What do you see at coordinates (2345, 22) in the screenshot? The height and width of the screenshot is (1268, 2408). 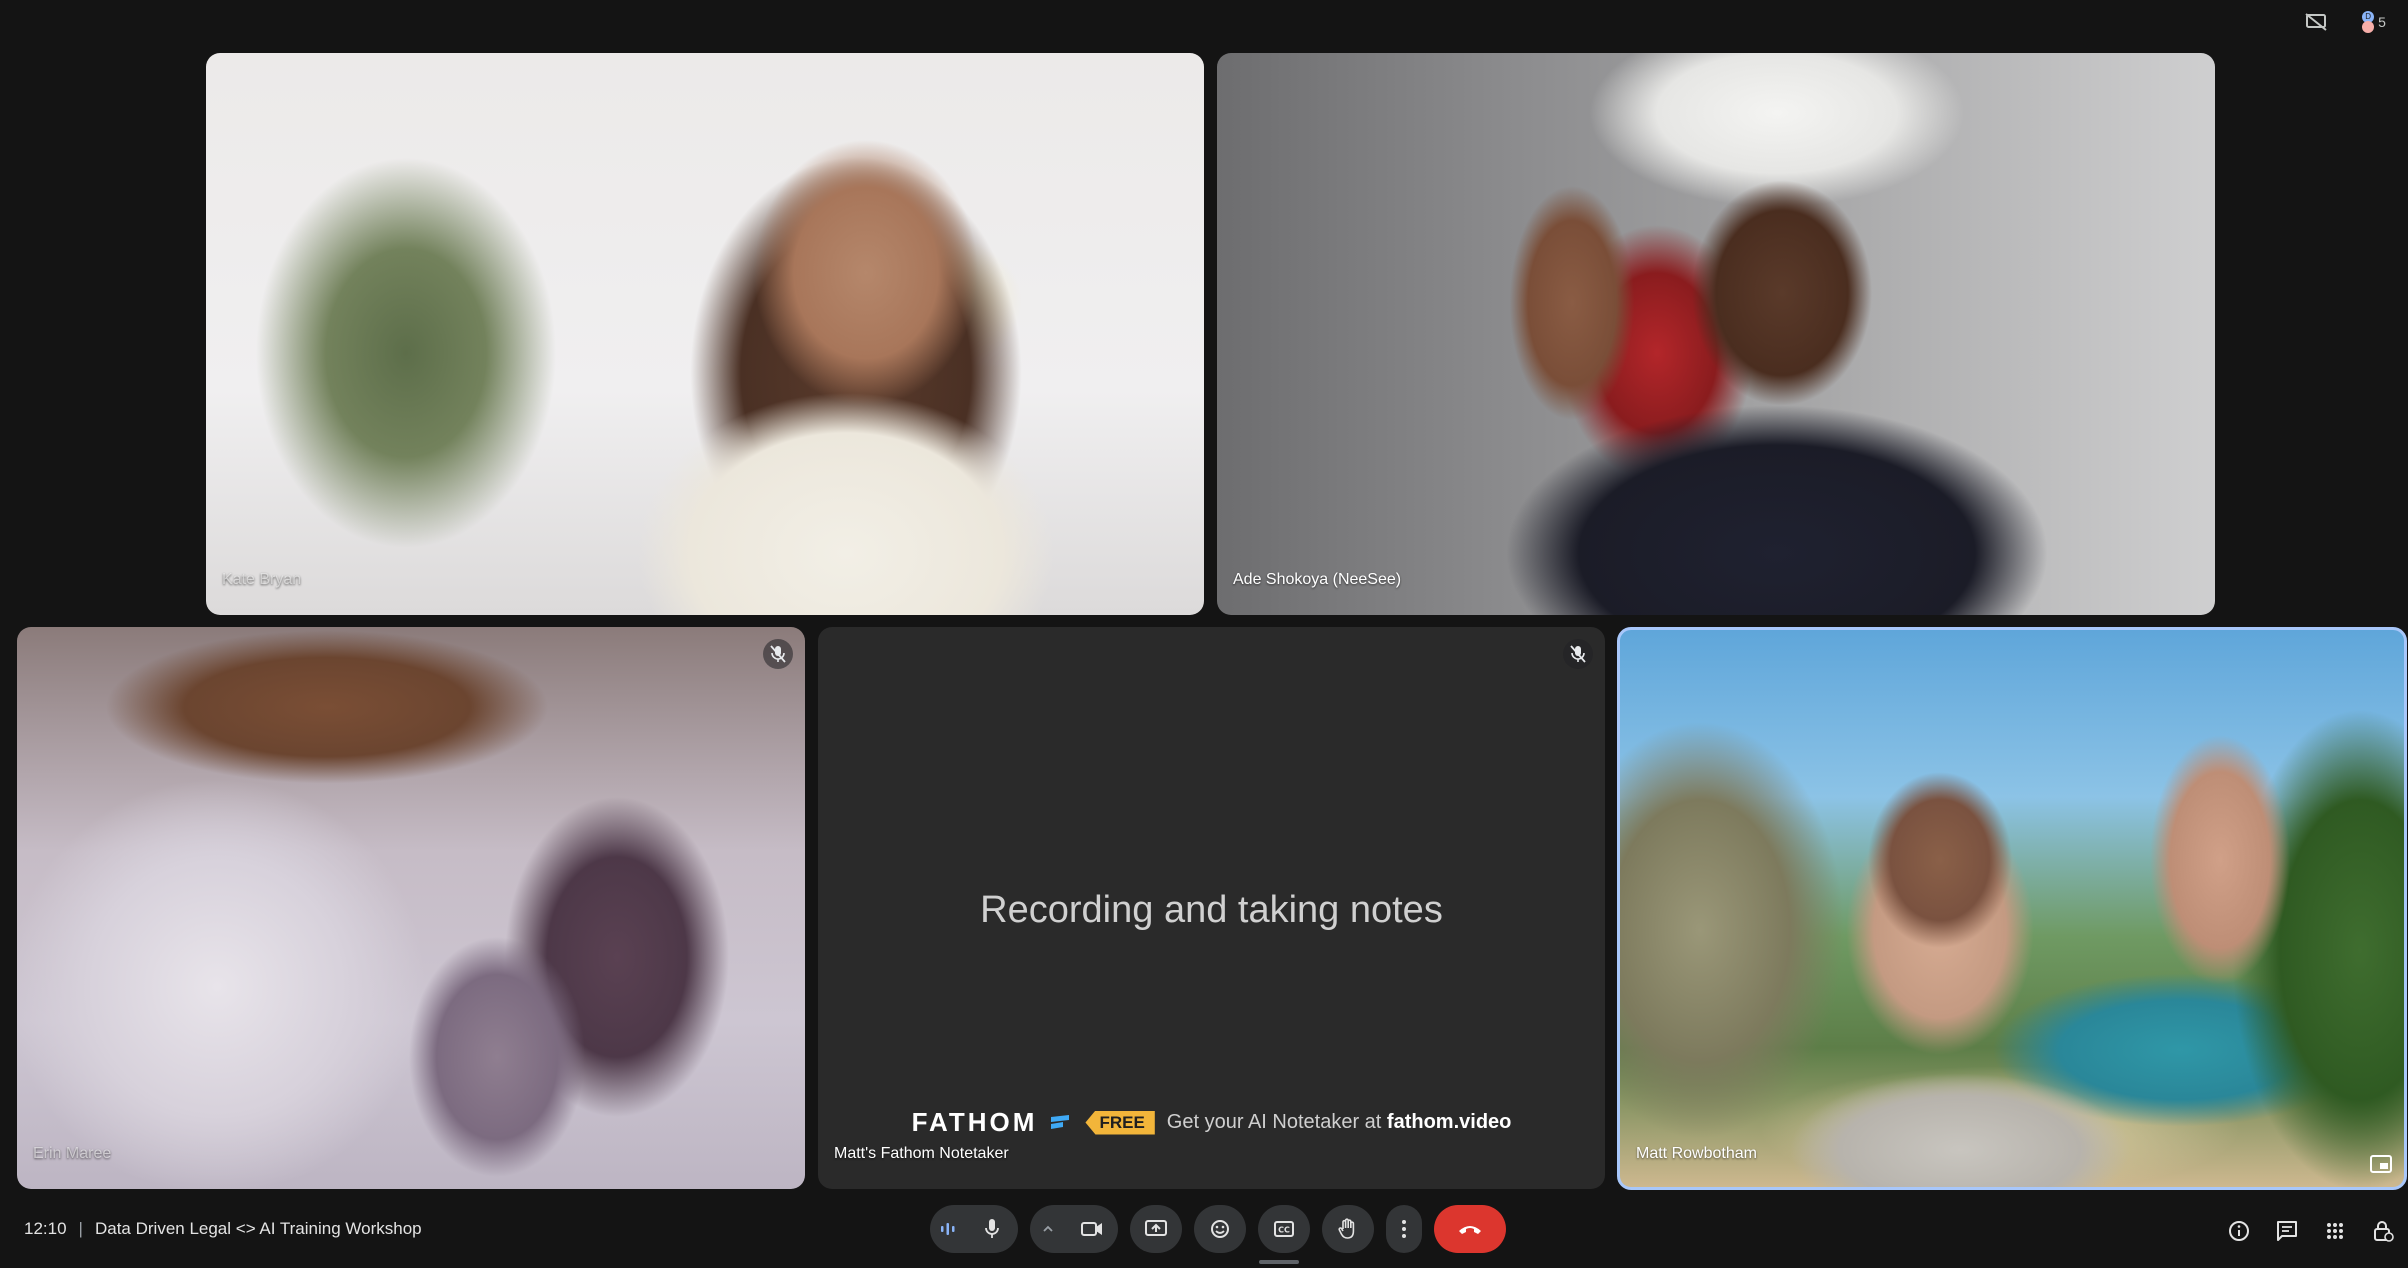 I see `top-indicators: D 5` at bounding box center [2345, 22].